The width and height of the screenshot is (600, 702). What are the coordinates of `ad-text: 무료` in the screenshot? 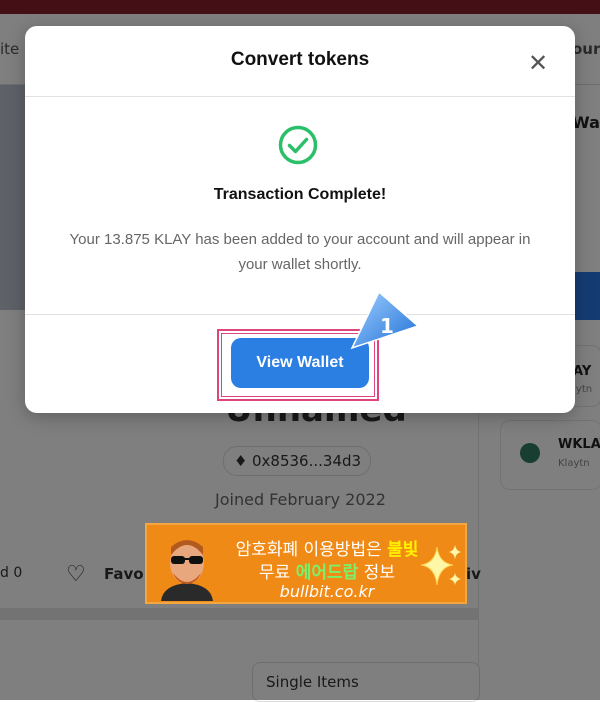 It's located at (277, 573).